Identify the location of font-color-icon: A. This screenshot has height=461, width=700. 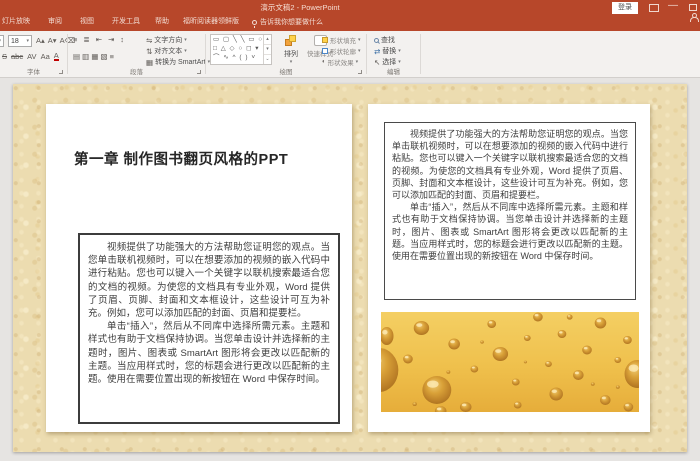
(56, 56).